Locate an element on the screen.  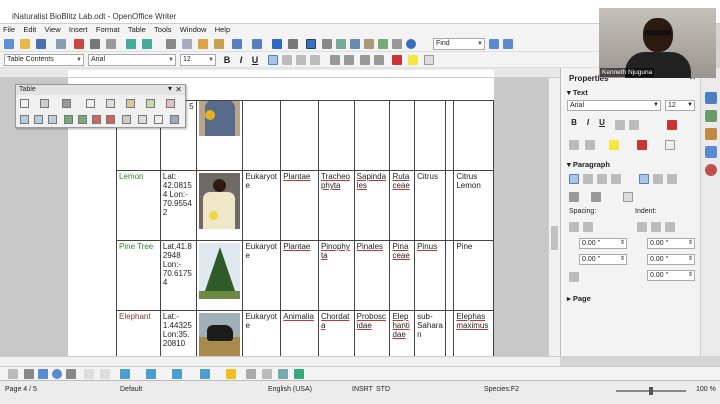
order-cell: Ruta ceae is located at coordinates (402, 205).